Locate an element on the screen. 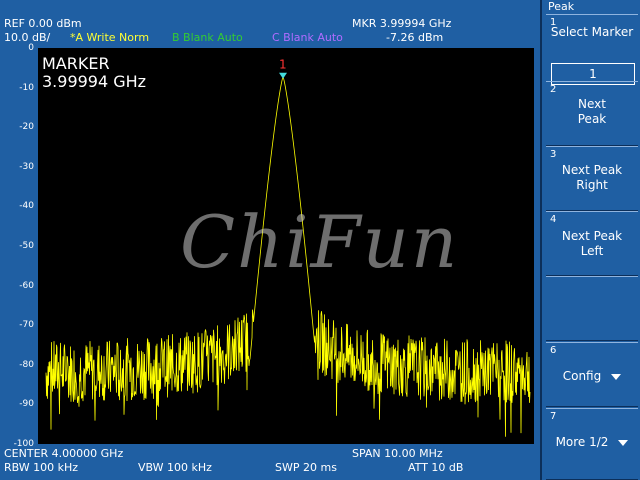 Image resolution: width=640 pixels, height=480 pixels. softkey-label-line2: Right is located at coordinates (592, 185).